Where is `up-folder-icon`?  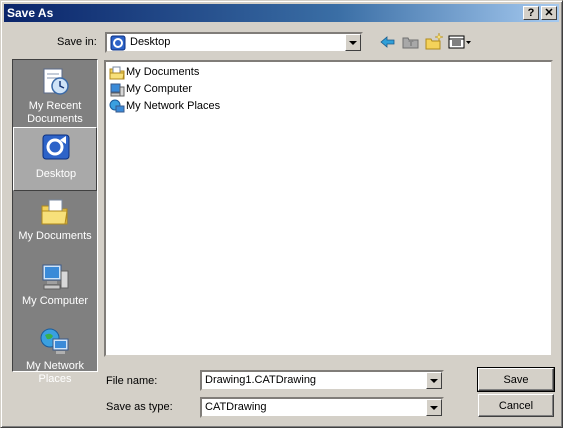 up-folder-icon is located at coordinates (411, 42).